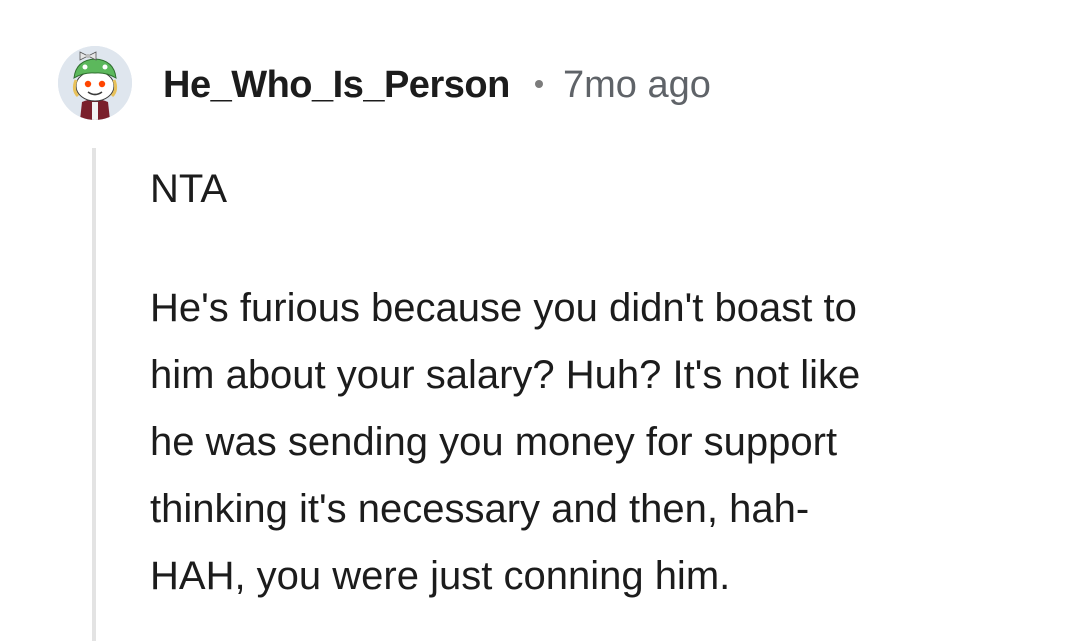  I want to click on thread-collapse-line, so click(94, 394).